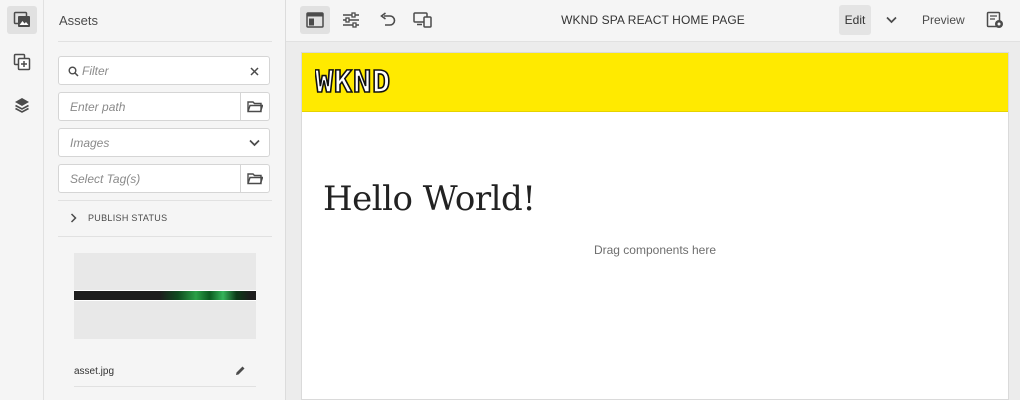 The image size is (1020, 400). Describe the element at coordinates (943, 20) in the screenshot. I see `preview-button: Preview` at that location.